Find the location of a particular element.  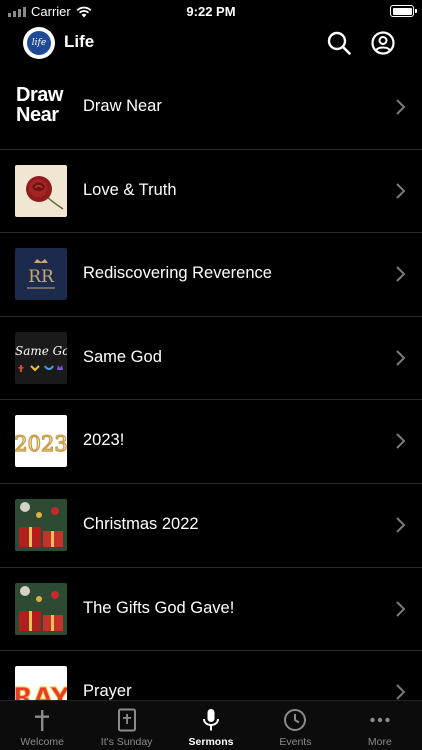

search-button is located at coordinates (339, 43).